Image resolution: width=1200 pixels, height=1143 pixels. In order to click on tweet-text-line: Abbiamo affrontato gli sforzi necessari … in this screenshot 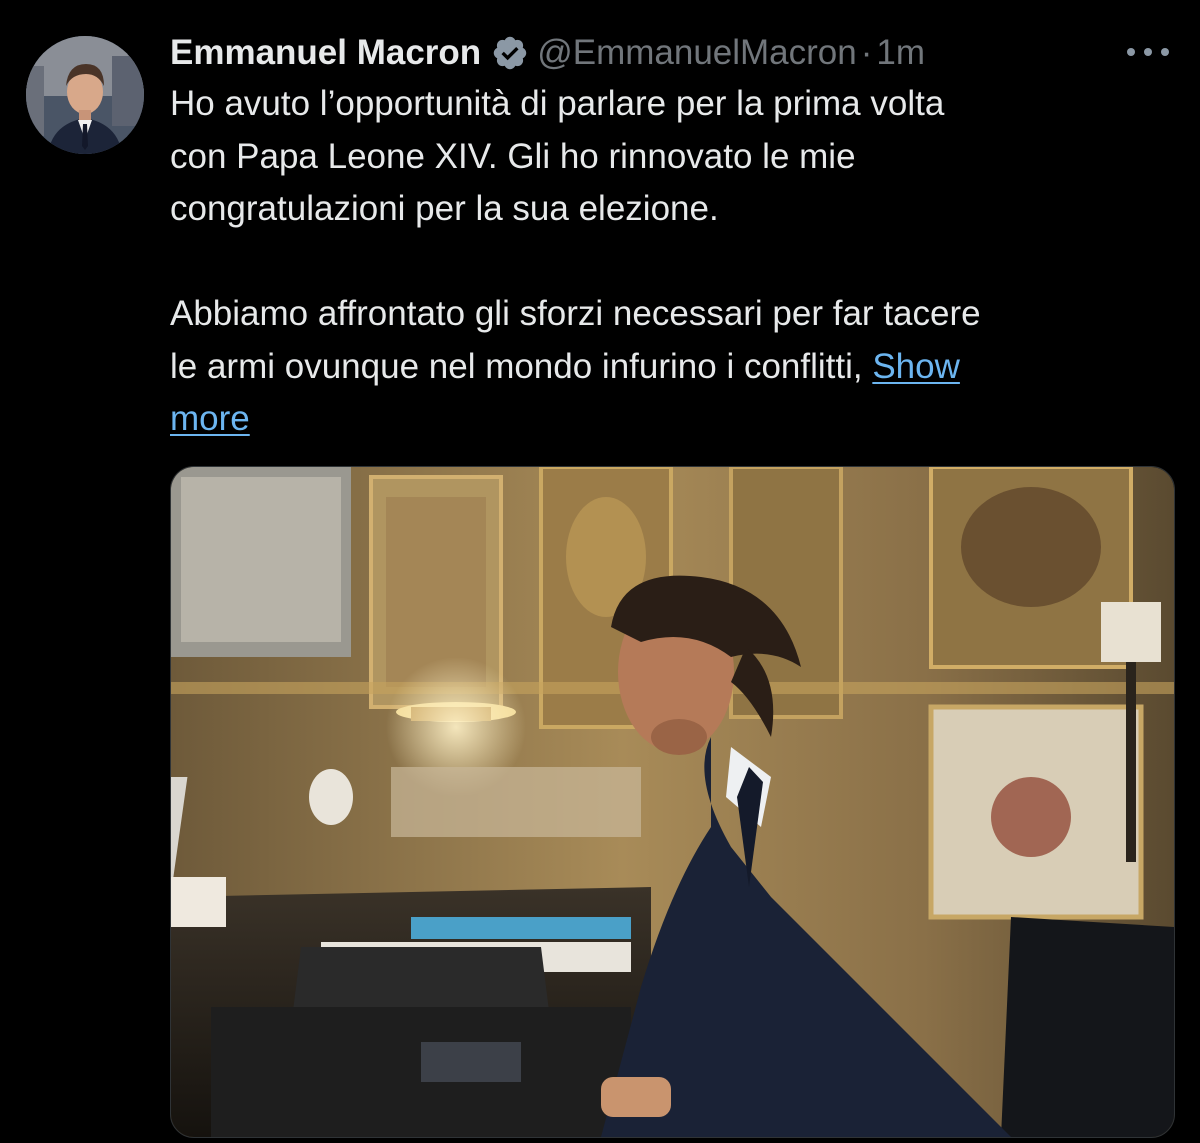, I will do `click(575, 313)`.